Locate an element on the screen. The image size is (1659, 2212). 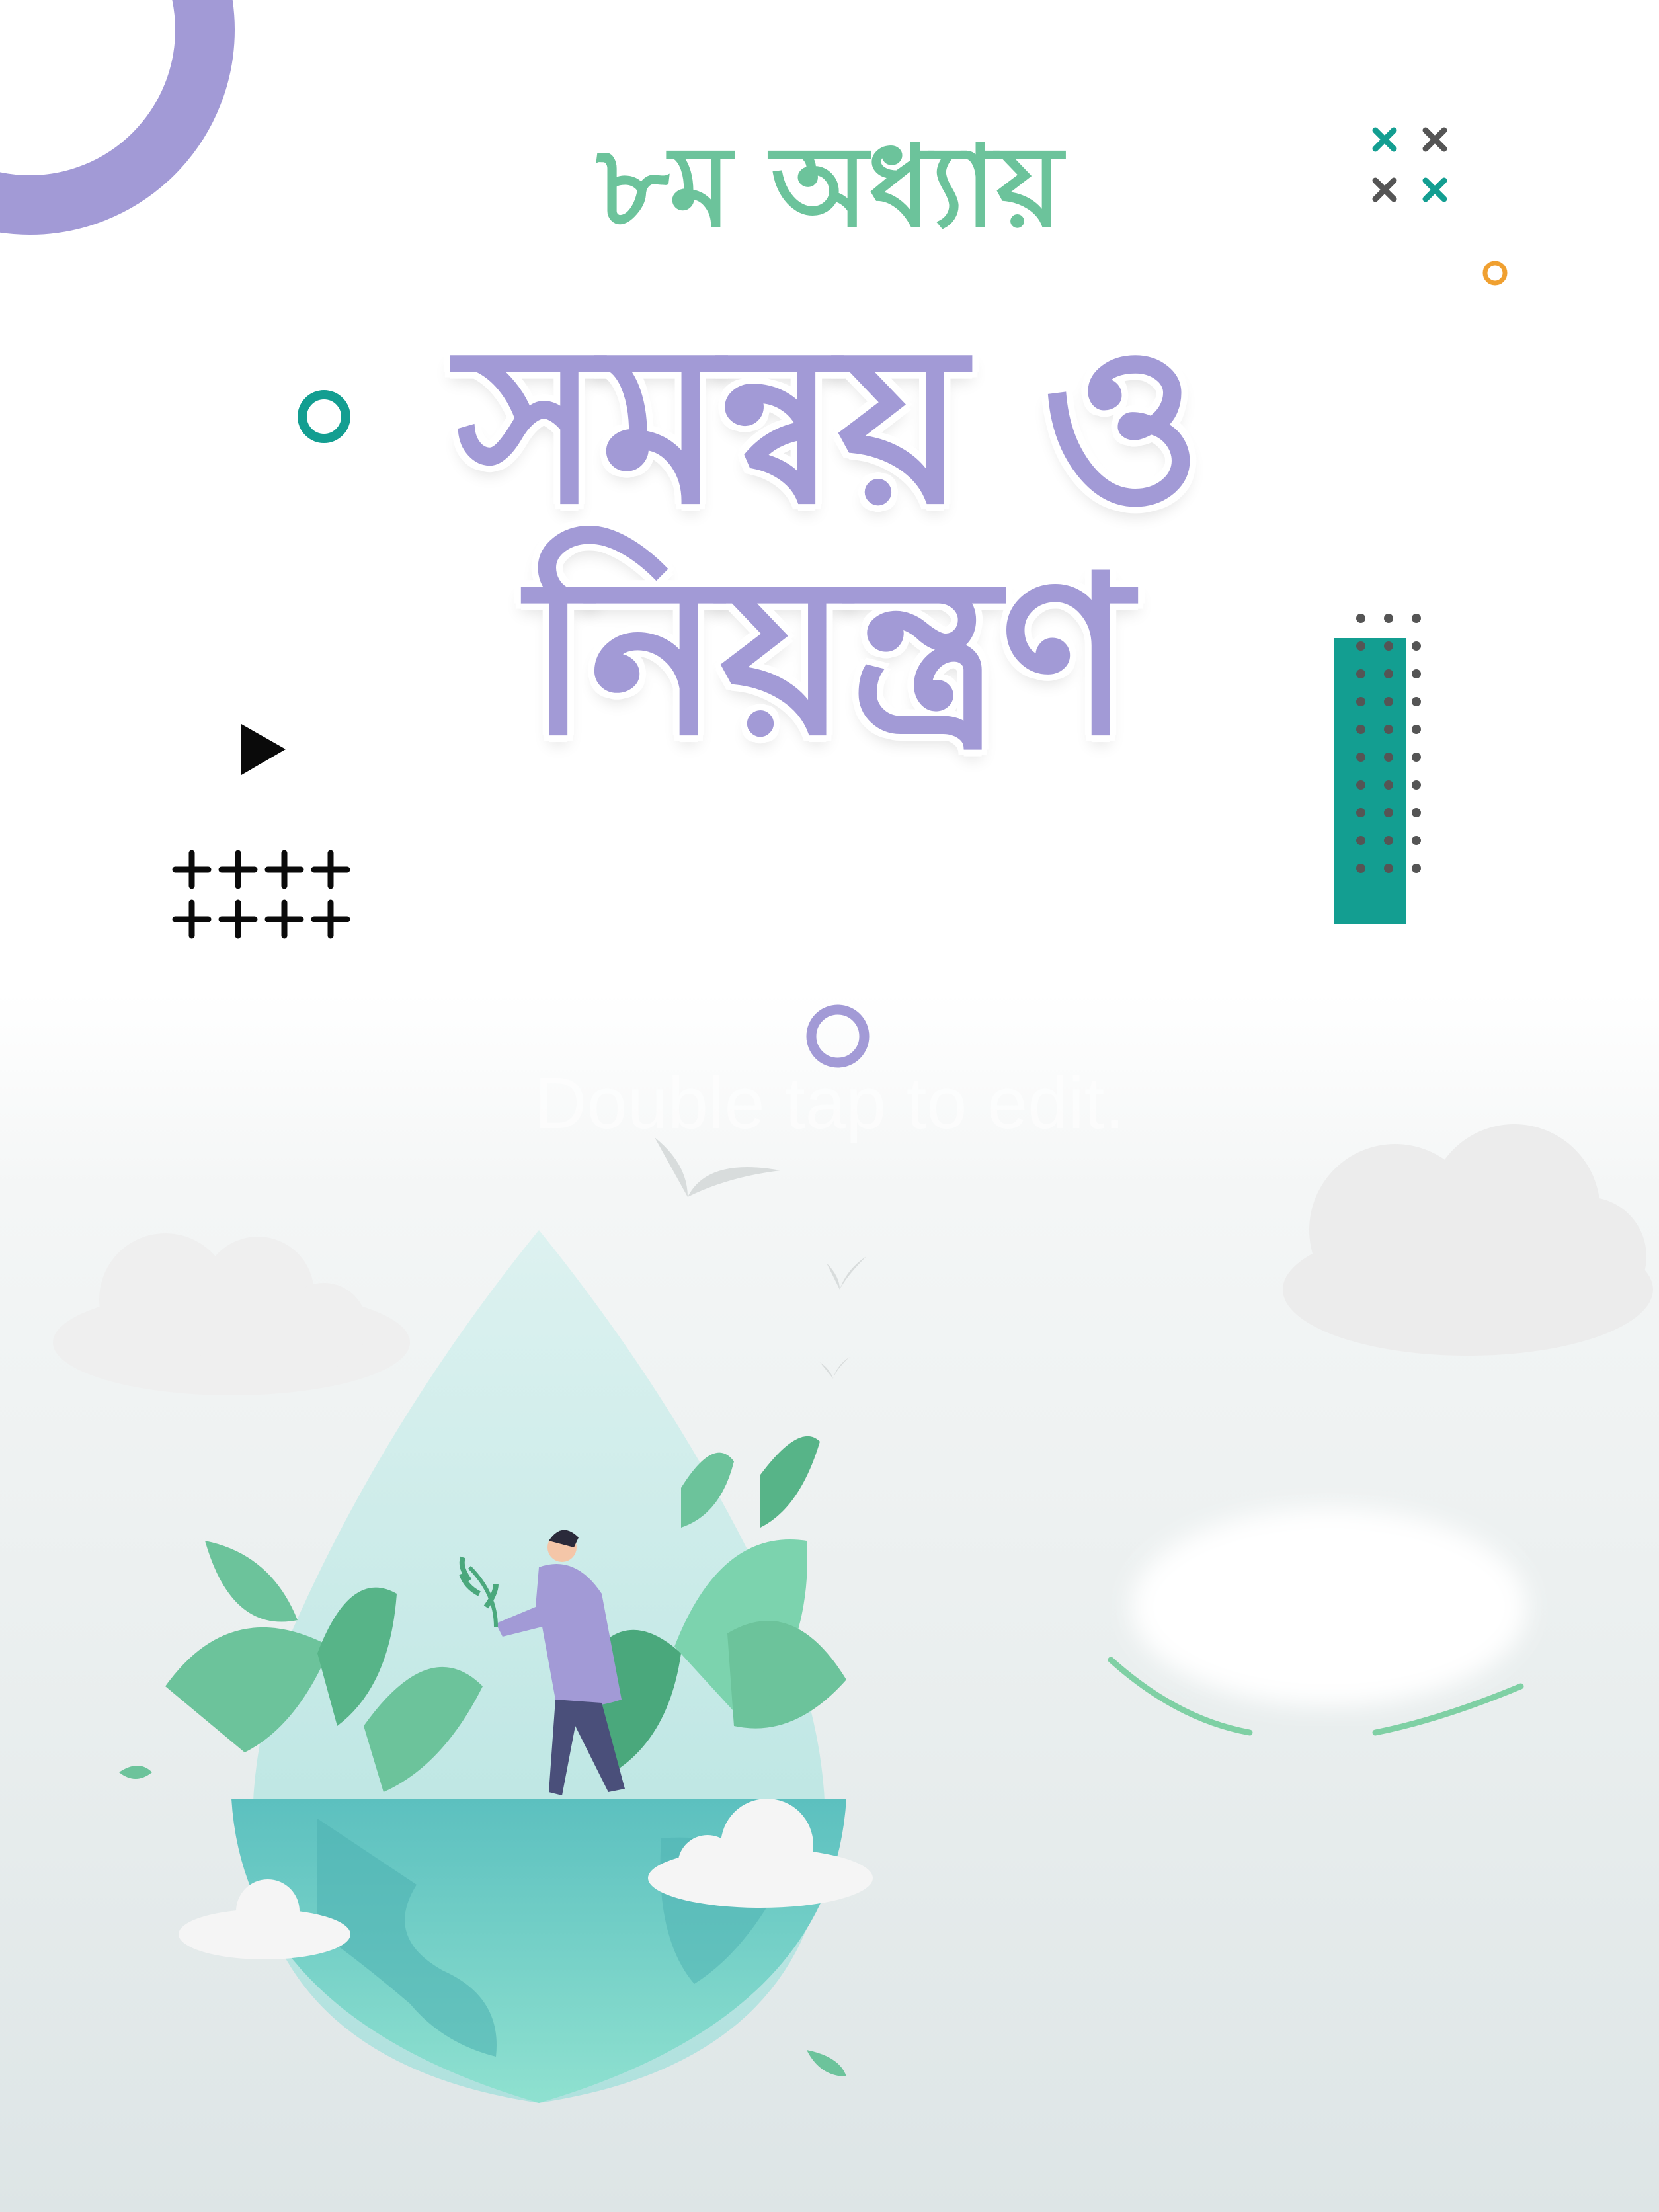
title-line-1: সমন্বয় ও is located at coordinates (829, 425).